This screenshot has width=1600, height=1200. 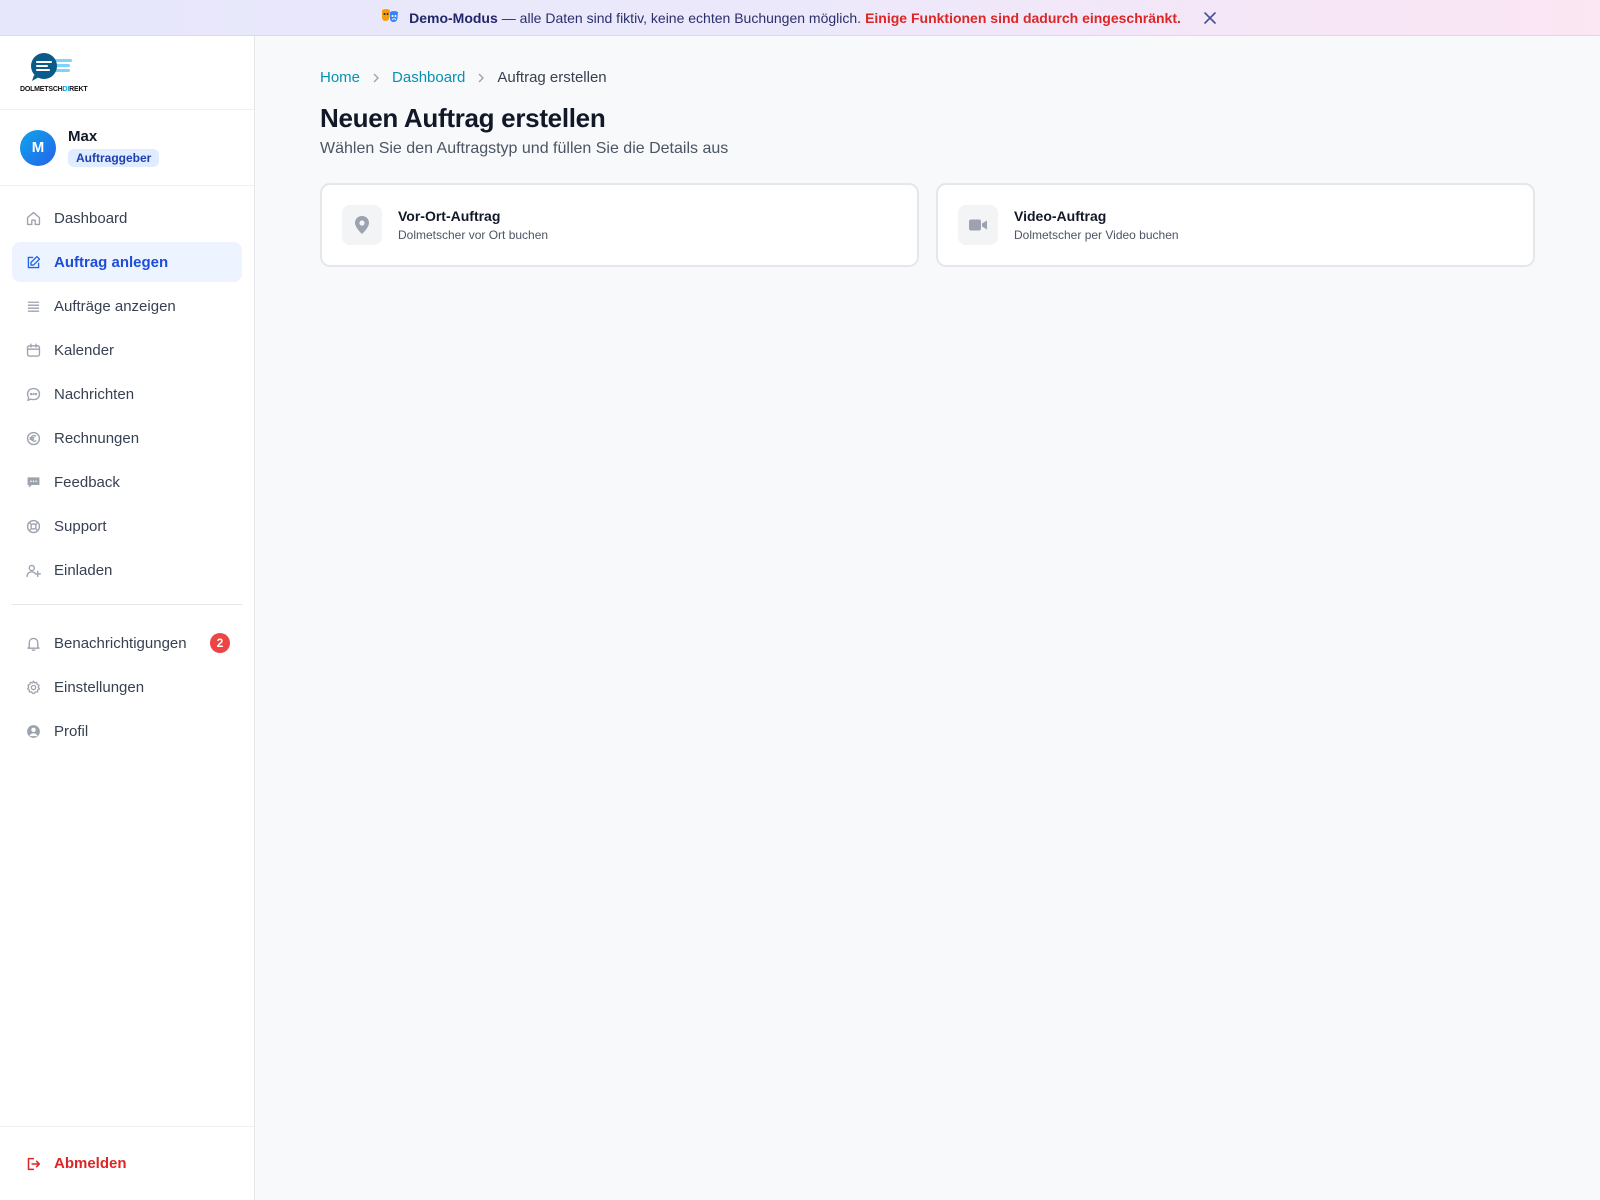 What do you see at coordinates (1060, 216) in the screenshot?
I see `card-title: Video-Auftrag` at bounding box center [1060, 216].